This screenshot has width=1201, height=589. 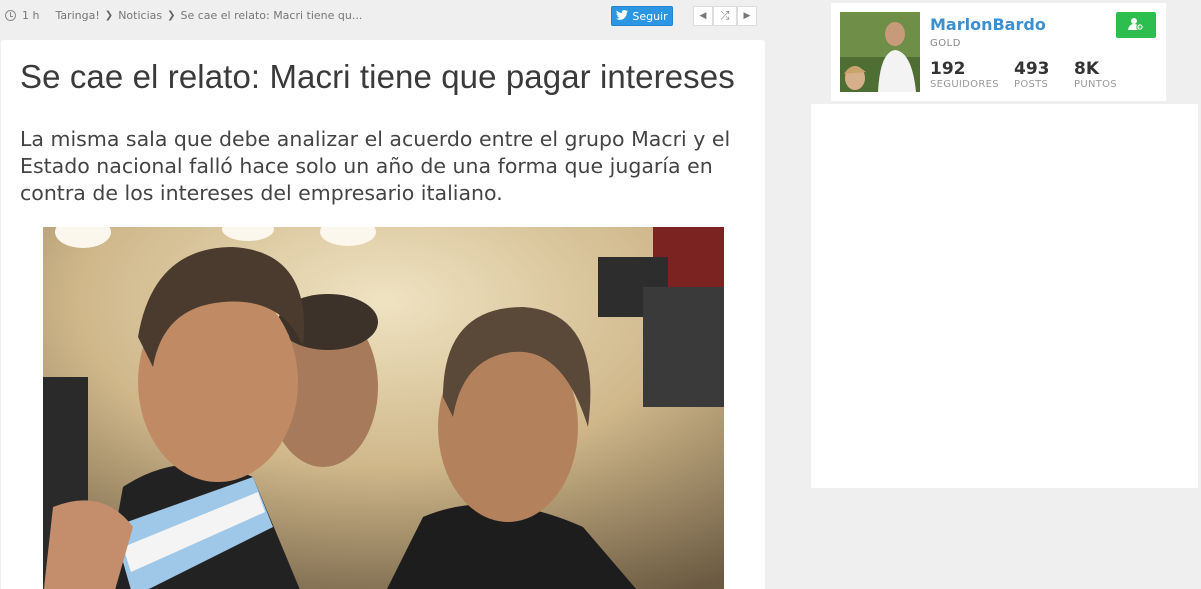 I want to click on points-label: PUNTOS, so click(x=1095, y=84).